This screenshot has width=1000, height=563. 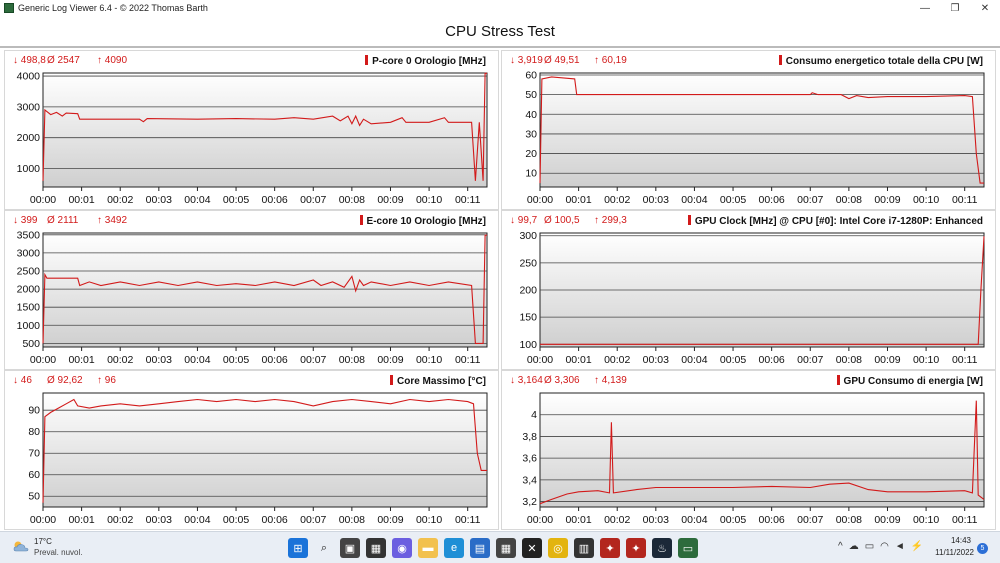 I want to click on y-tick-label: 3,6, so click(x=529, y=459).